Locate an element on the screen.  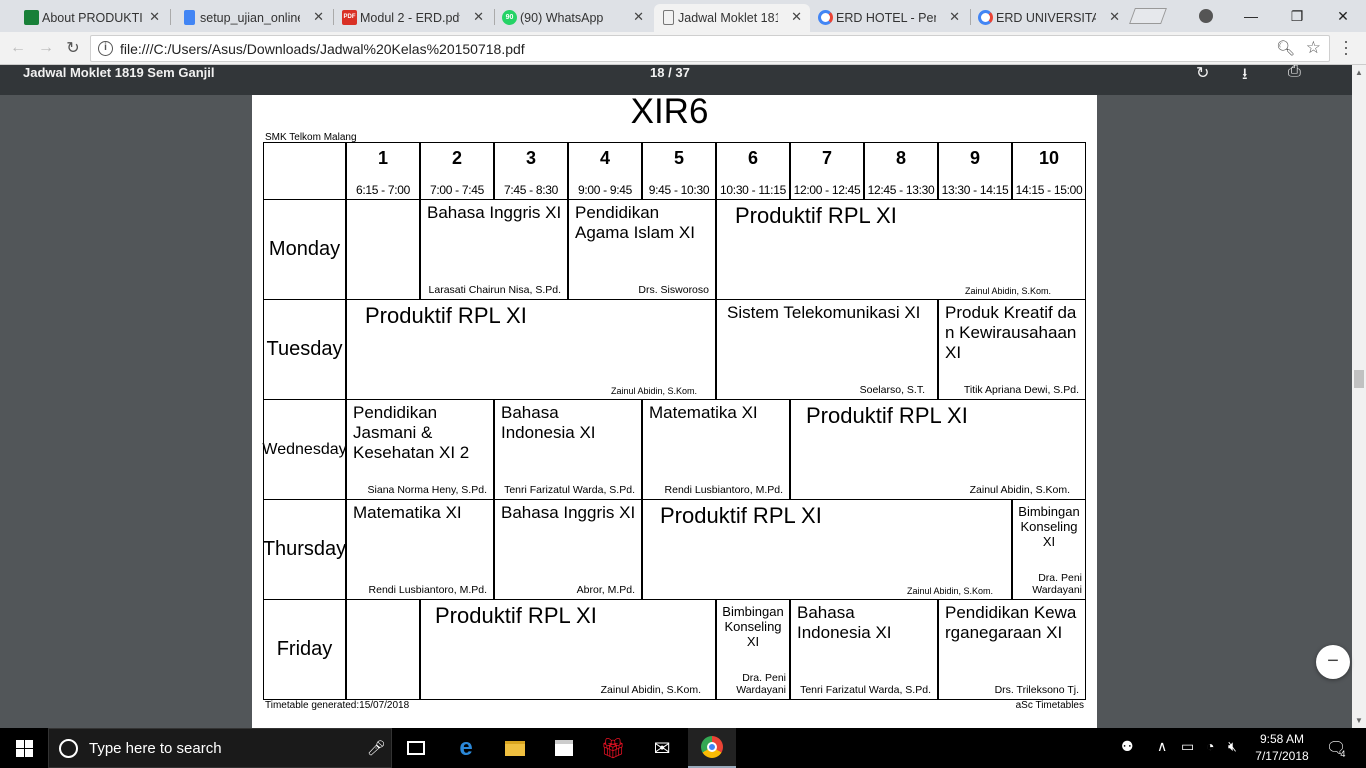
vertical-scrollbar: ▲ ▼ is located at coordinates (1359, 396).